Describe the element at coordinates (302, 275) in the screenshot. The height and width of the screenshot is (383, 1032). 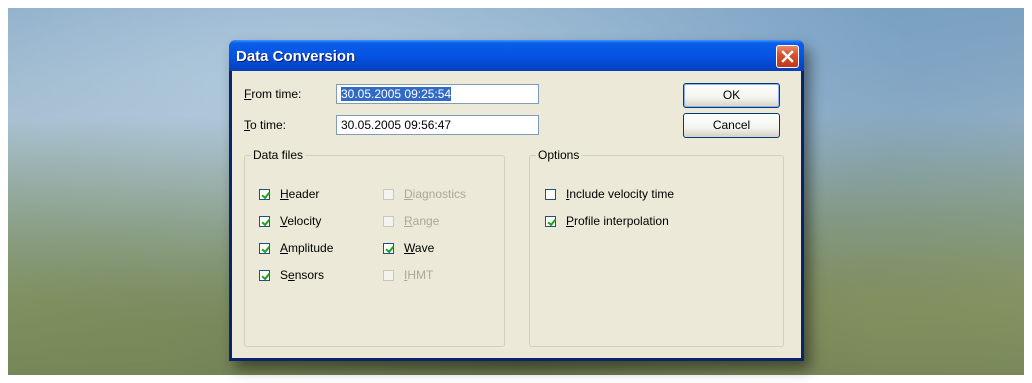
I see `sensors-checkbox-label: Sensors` at that location.